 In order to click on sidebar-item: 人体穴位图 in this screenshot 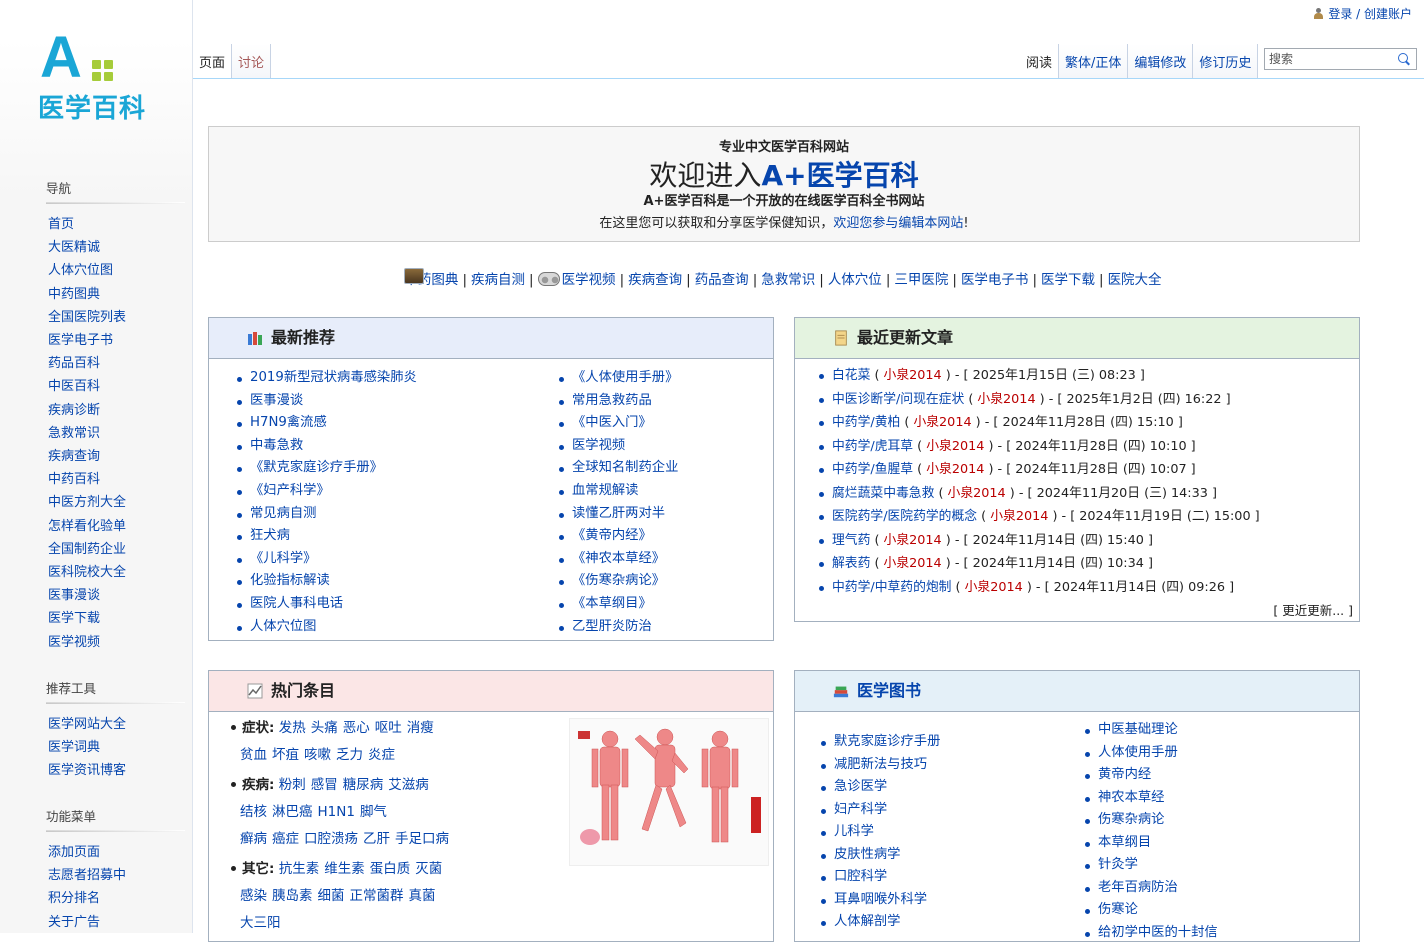, I will do `click(116, 270)`.